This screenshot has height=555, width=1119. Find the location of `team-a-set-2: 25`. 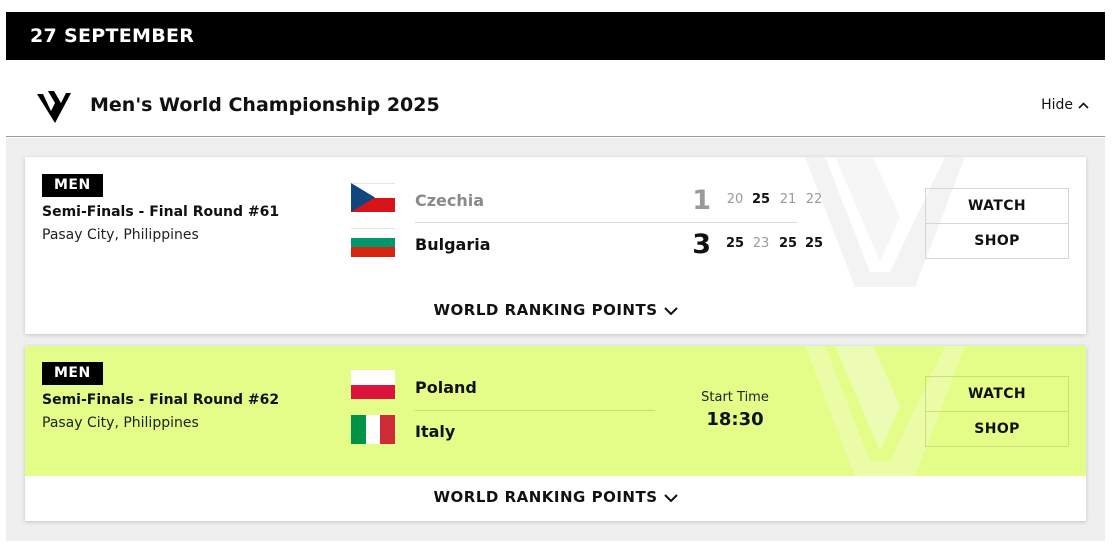

team-a-set-2: 25 is located at coordinates (761, 199).